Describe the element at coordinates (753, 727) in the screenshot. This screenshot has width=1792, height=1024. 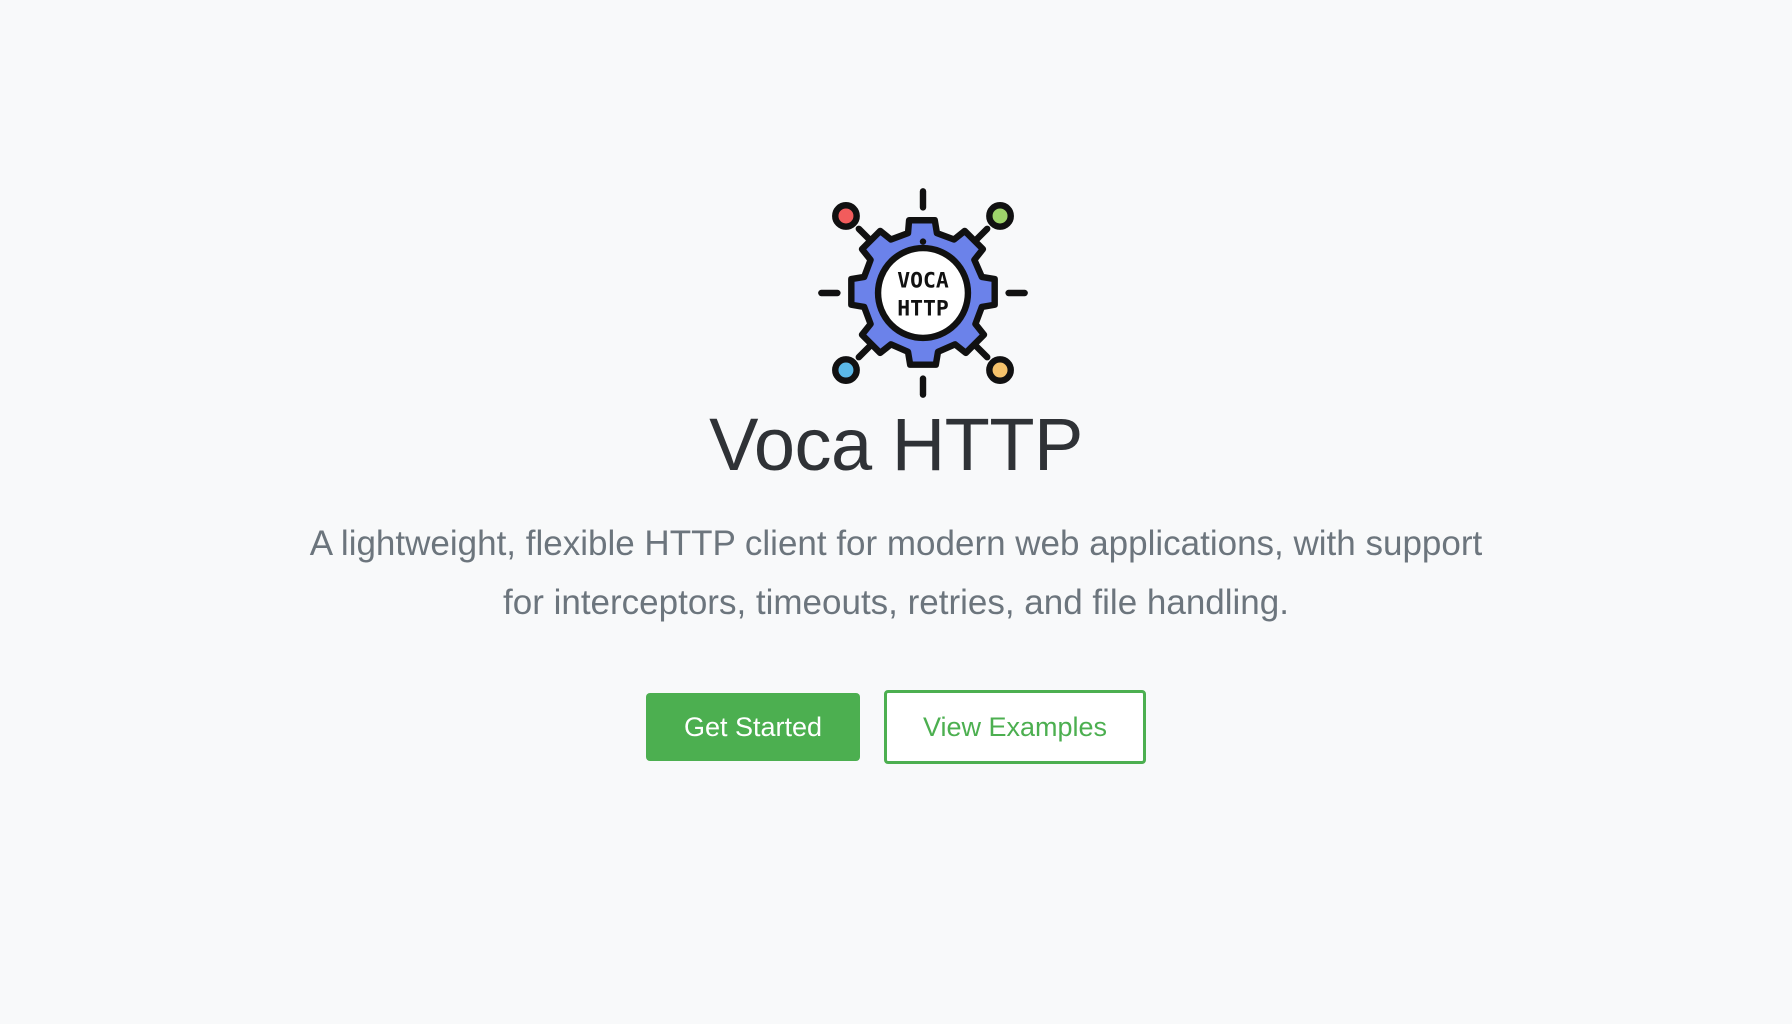
I see `get-started-button: Get Started` at that location.